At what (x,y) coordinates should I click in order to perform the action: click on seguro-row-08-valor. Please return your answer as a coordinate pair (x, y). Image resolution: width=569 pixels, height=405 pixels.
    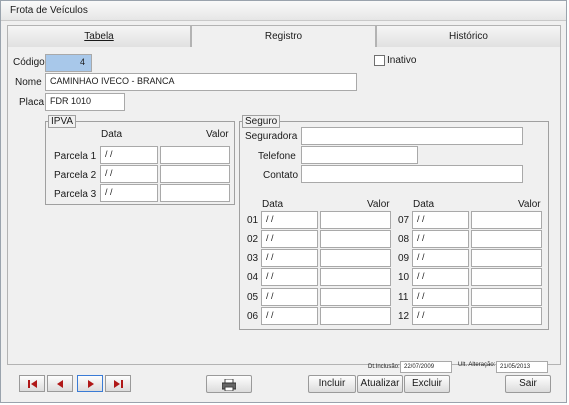
    Looking at the image, I should click on (506, 239).